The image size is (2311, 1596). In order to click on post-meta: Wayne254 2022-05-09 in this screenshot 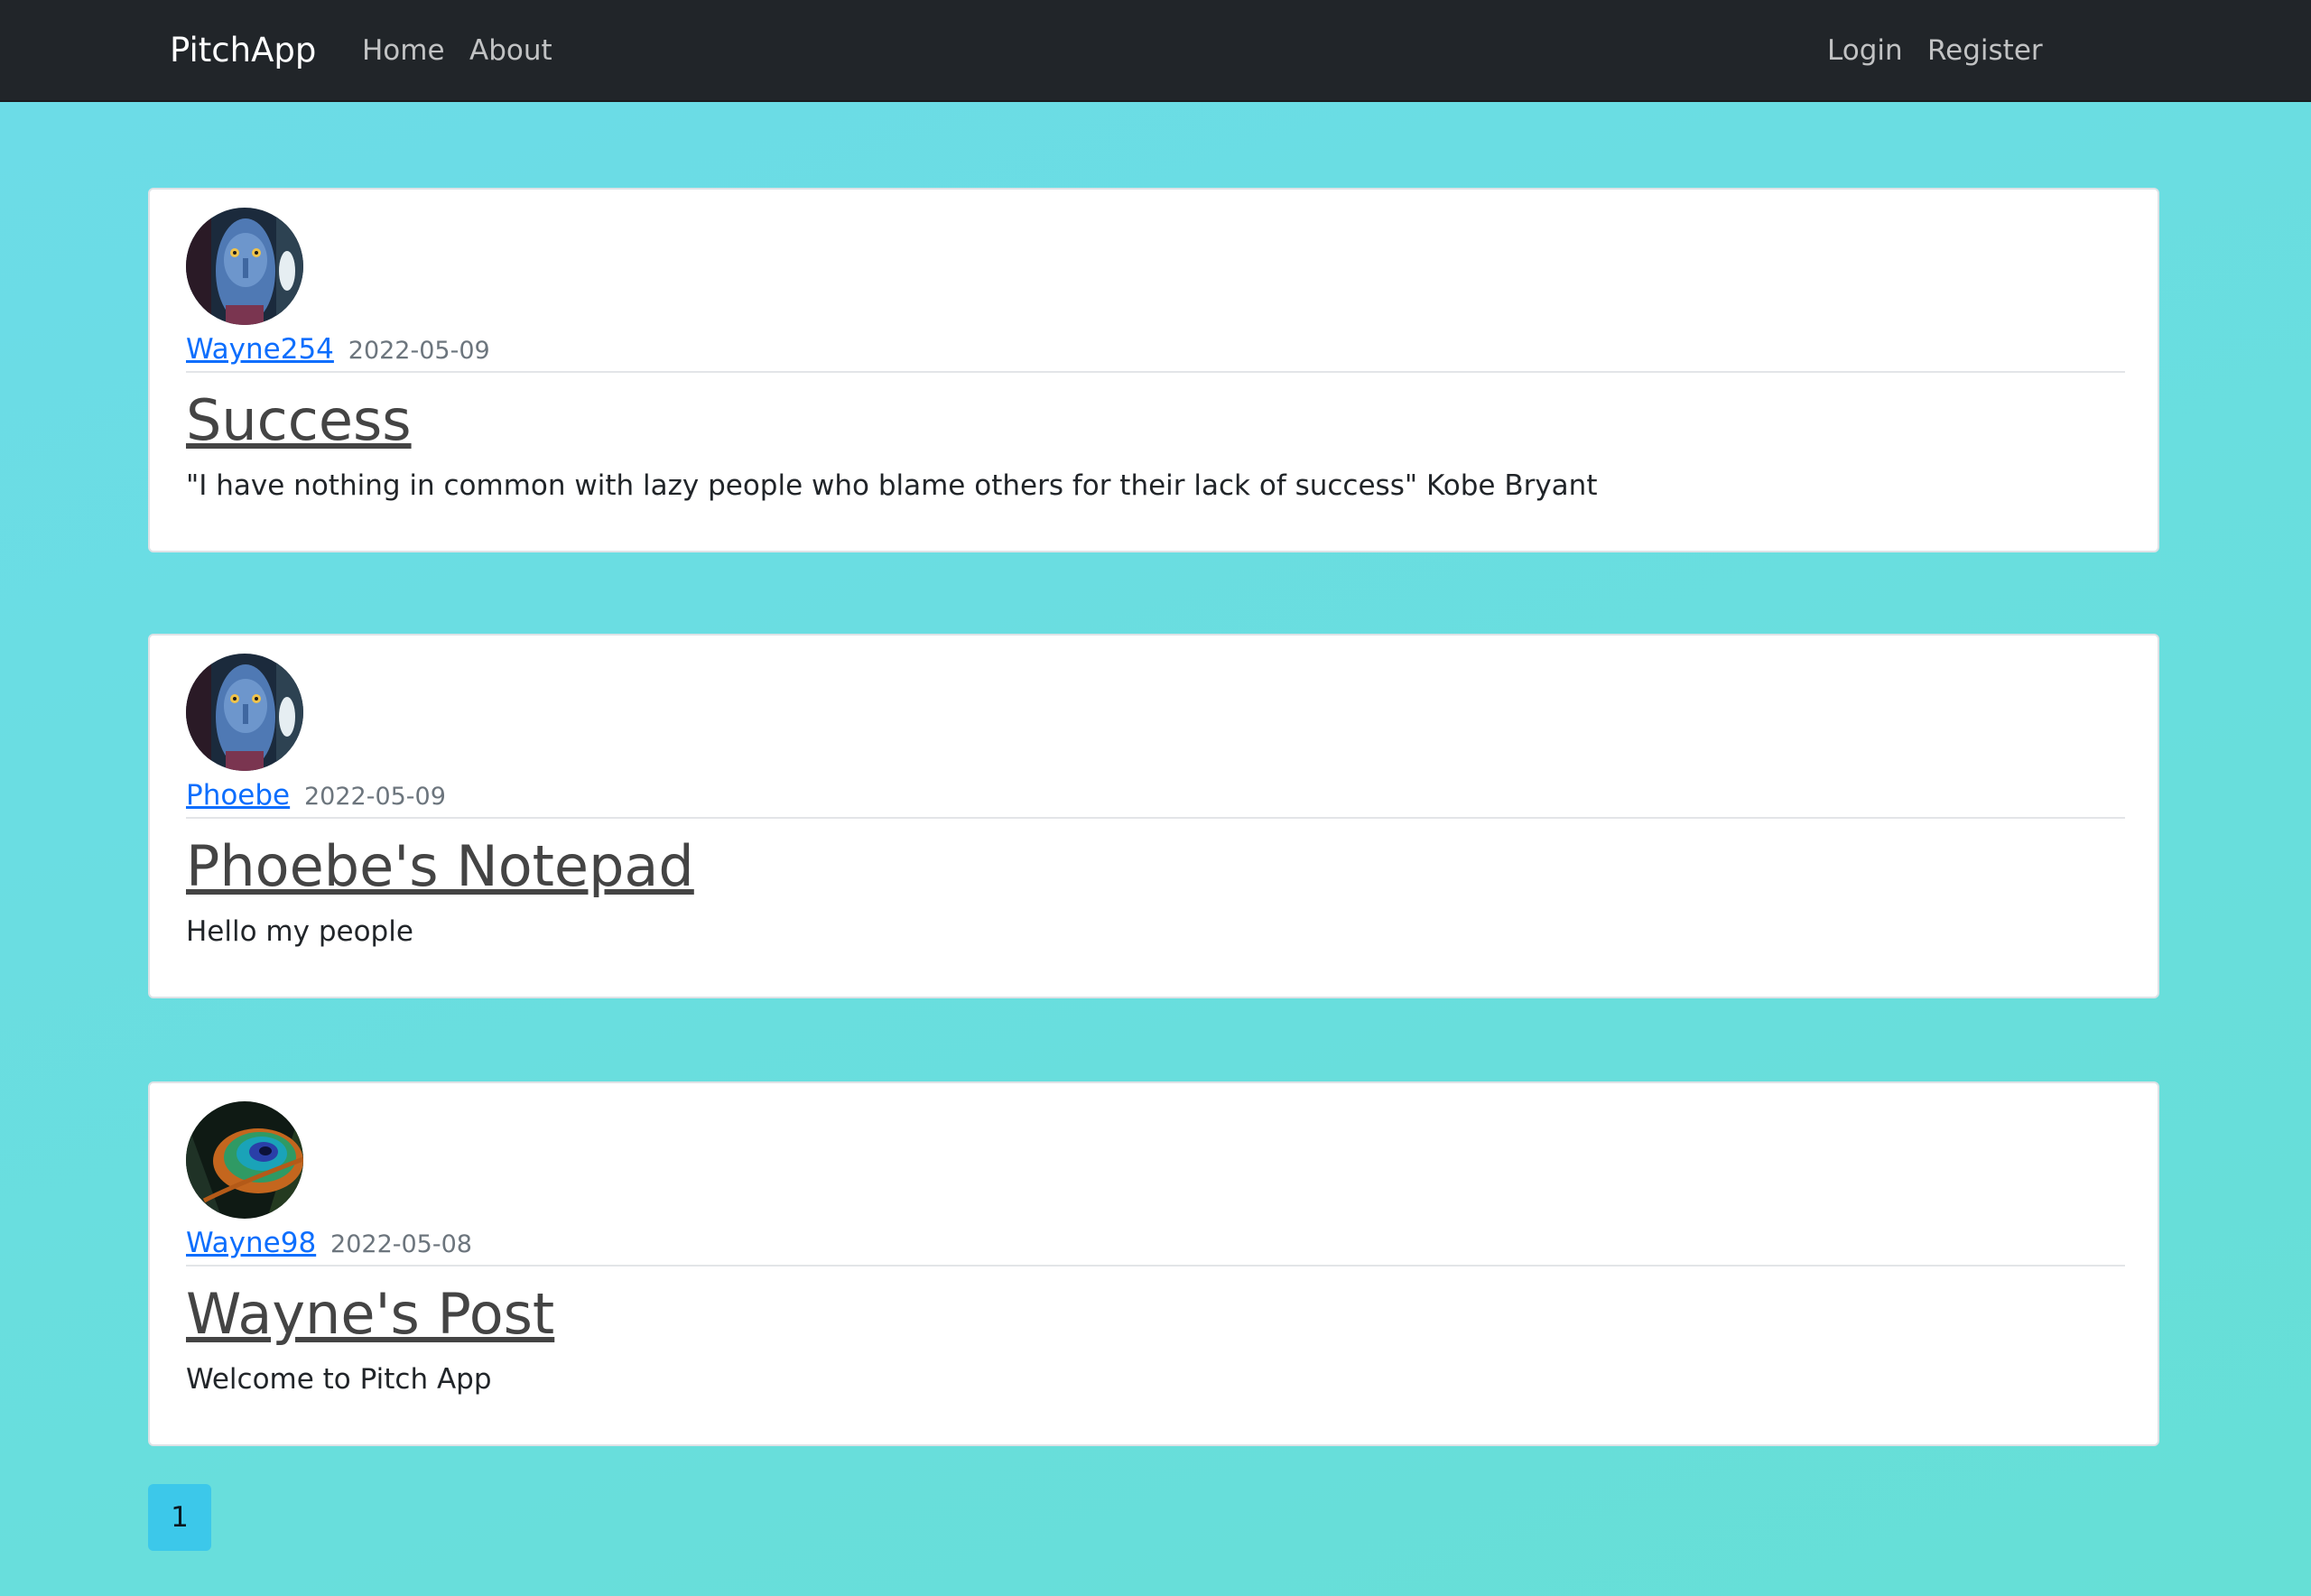, I will do `click(338, 350)`.